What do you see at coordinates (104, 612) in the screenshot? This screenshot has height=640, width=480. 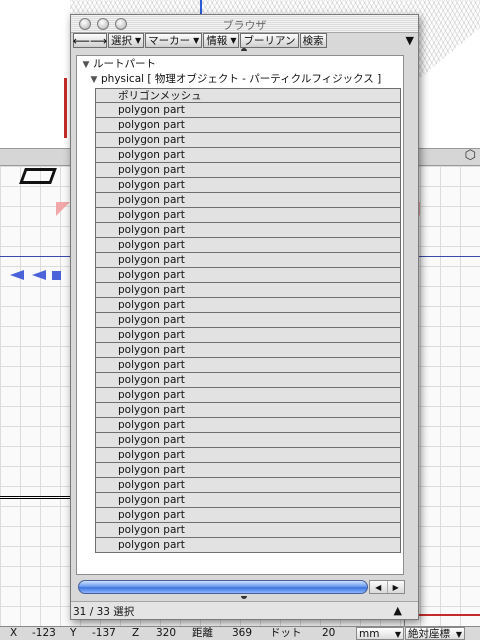 I see `selection-count: 31 / 33 選択` at bounding box center [104, 612].